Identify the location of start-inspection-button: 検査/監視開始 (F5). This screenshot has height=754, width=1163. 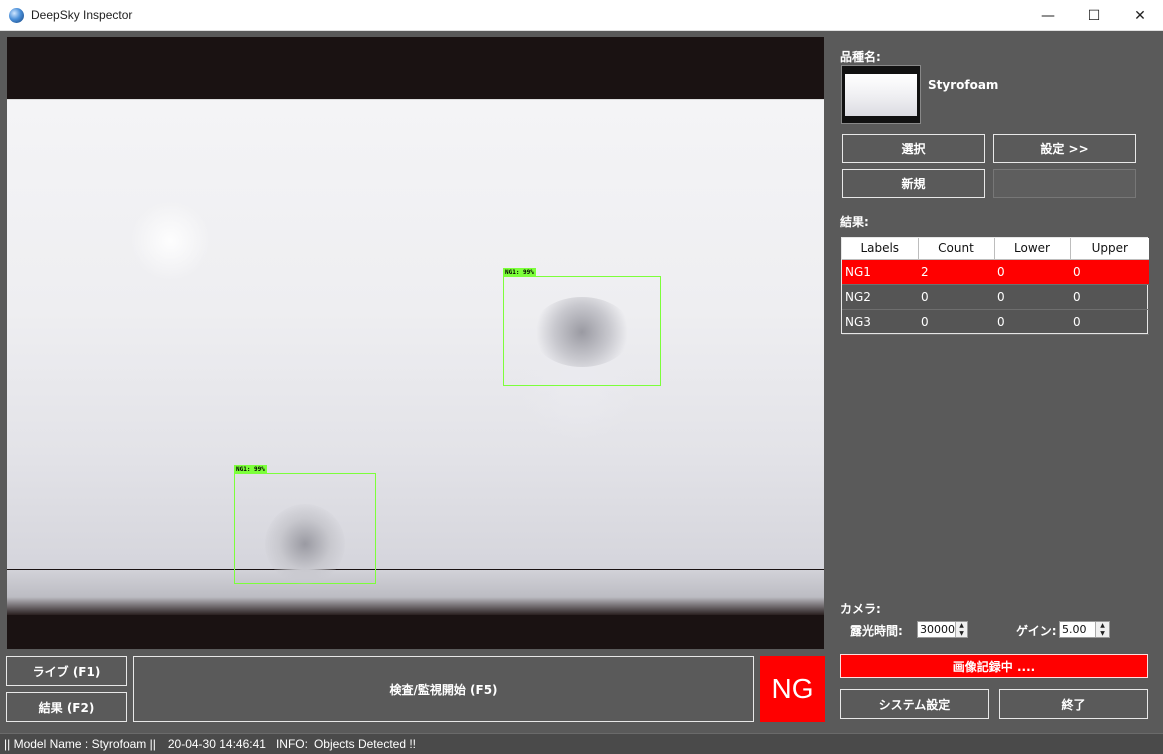
(443, 689).